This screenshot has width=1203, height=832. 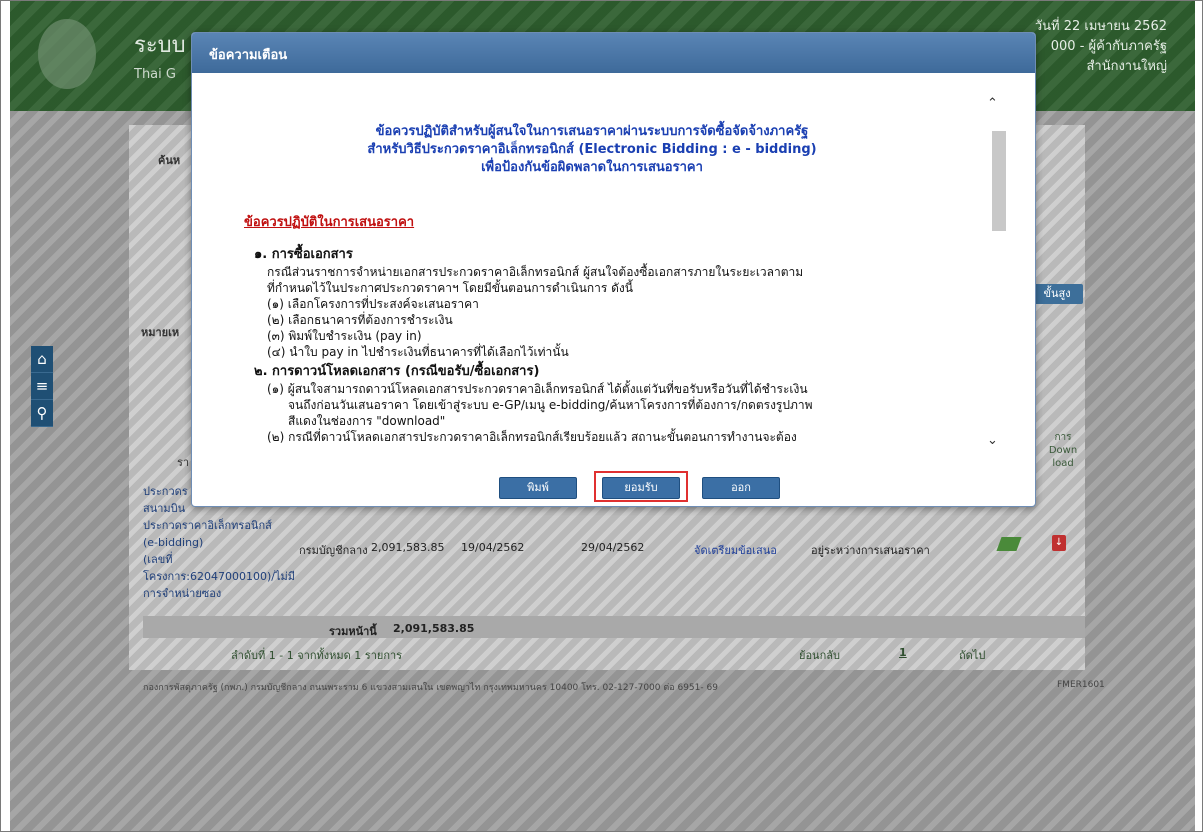 I want to click on menu-icon: ≡, so click(x=42, y=386).